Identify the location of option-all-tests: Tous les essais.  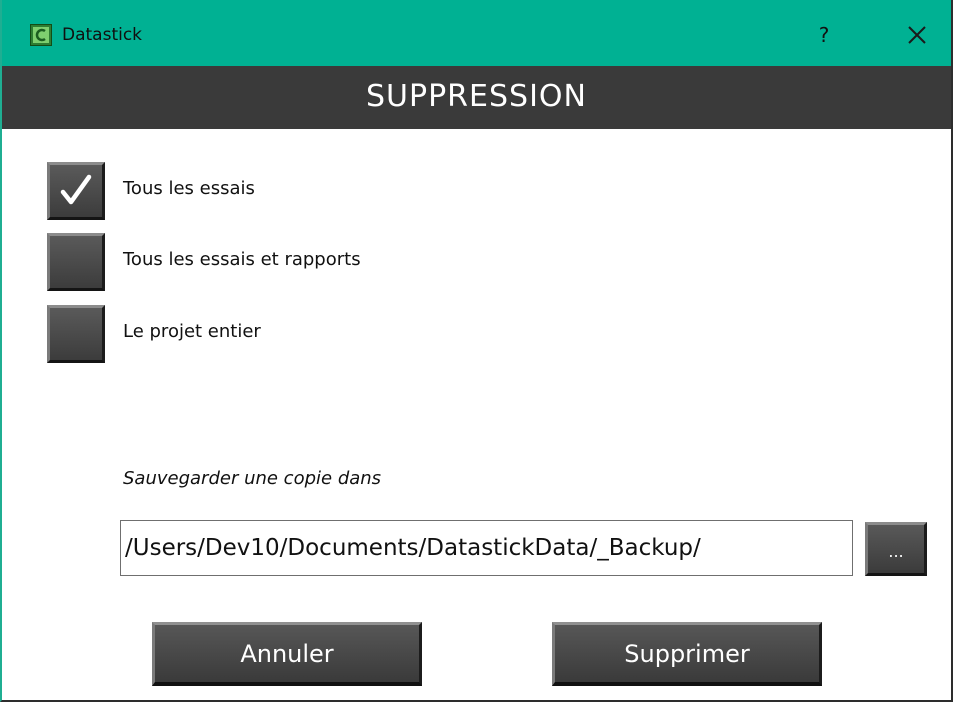
(347, 191).